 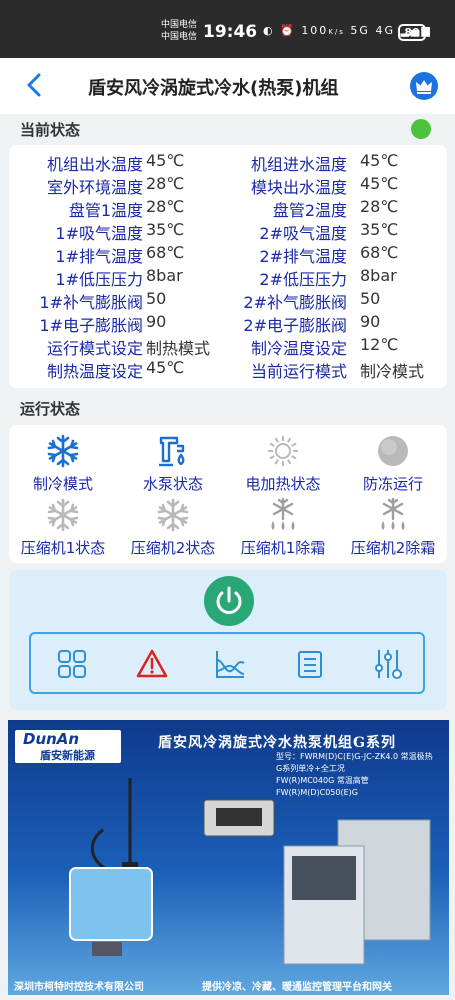 I want to click on param-row: 1#排气温度 68℃ 2#排气温度 68℃, so click(x=228, y=254).